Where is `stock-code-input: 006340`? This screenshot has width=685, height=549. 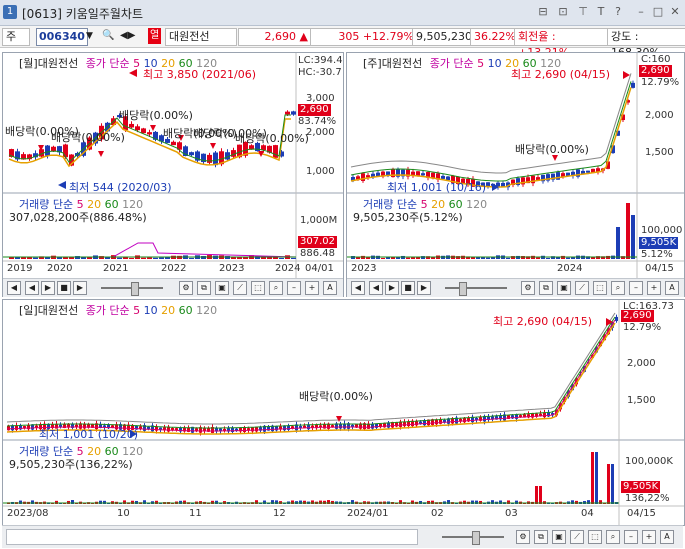
stock-code-input: 006340 is located at coordinates (62, 37).